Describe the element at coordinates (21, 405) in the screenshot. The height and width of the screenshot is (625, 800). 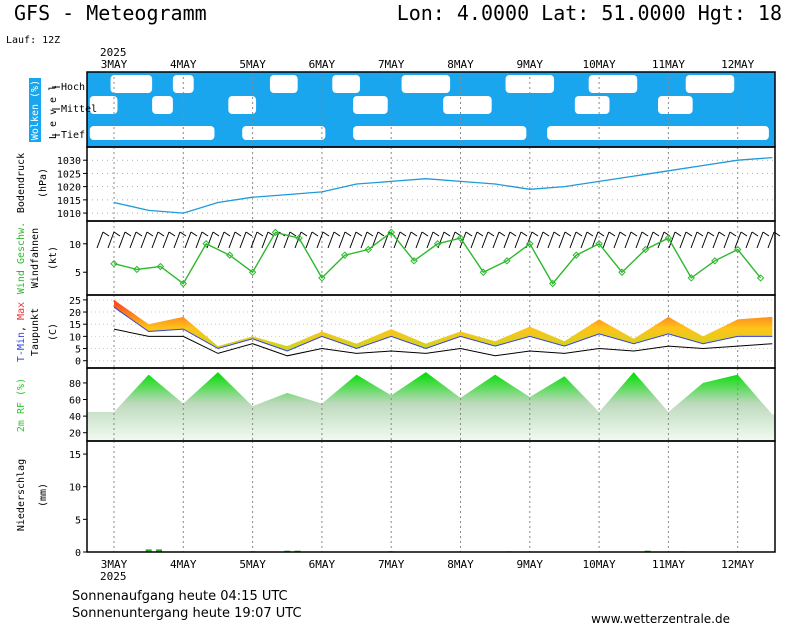
I see `rh-ylabel: 2m RF (%)` at that location.